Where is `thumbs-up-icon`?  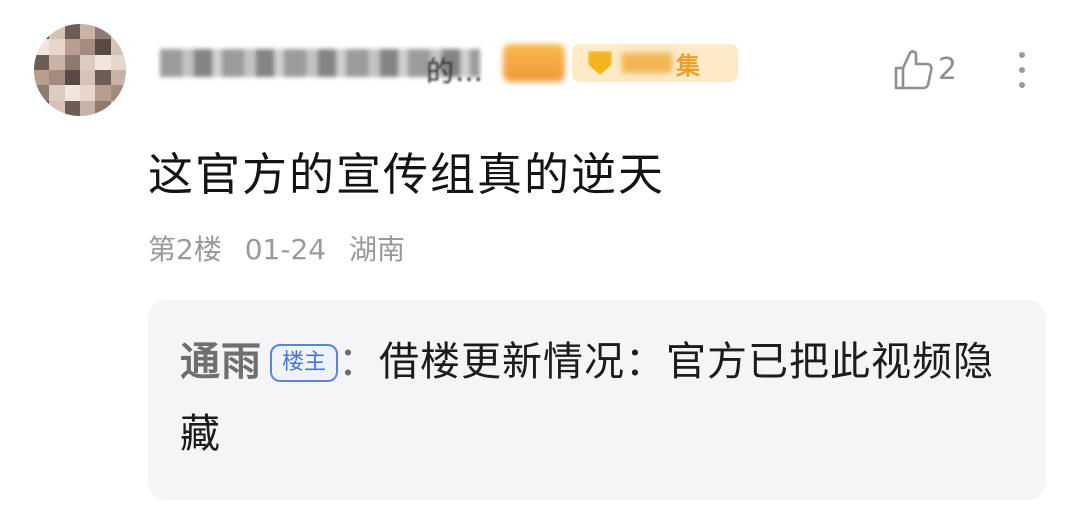 thumbs-up-icon is located at coordinates (913, 70).